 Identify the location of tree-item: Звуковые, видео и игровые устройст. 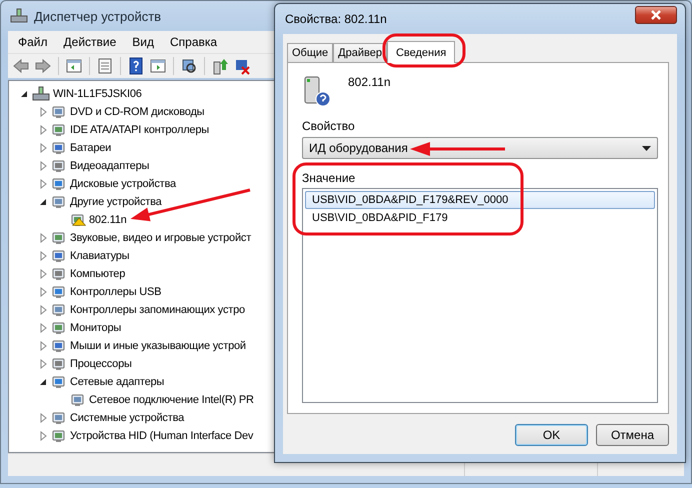
(161, 238).